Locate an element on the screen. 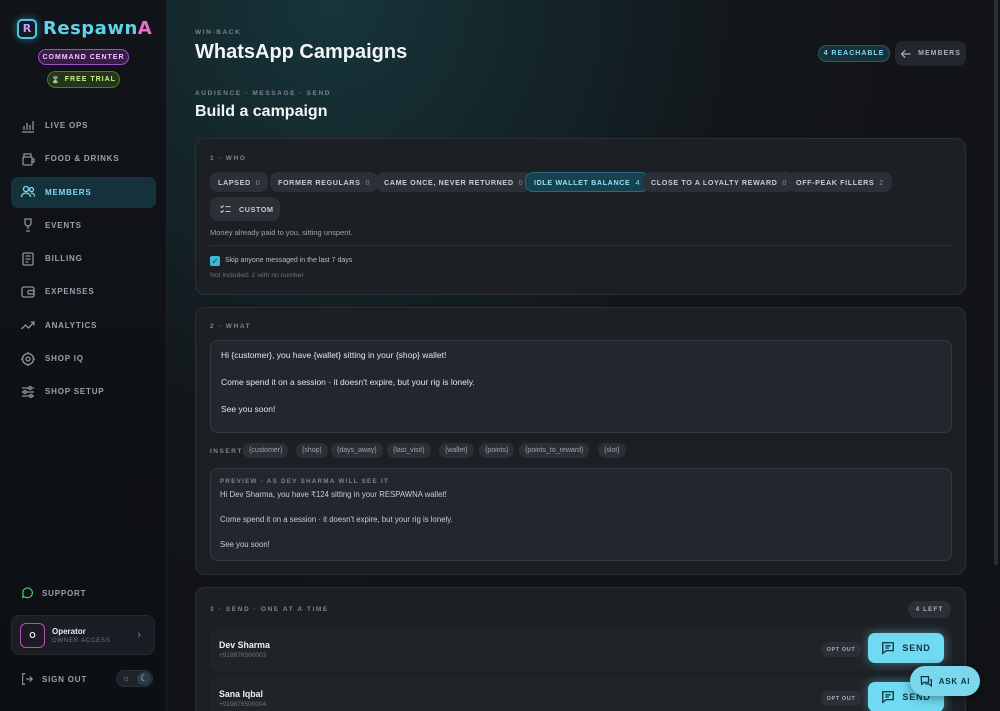 Image resolution: width=1000 pixels, height=711 pixels. builder-eyebrow: AUDIENCE · MESSAGE · SEND is located at coordinates (263, 93).